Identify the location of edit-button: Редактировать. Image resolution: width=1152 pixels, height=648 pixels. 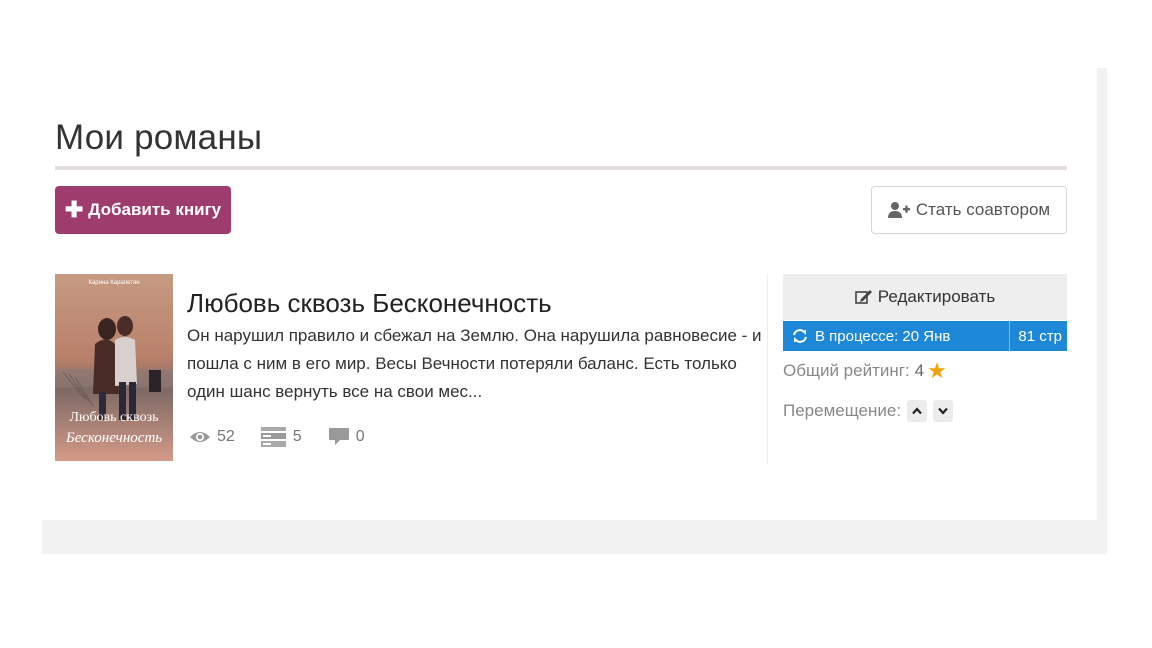
(925, 297).